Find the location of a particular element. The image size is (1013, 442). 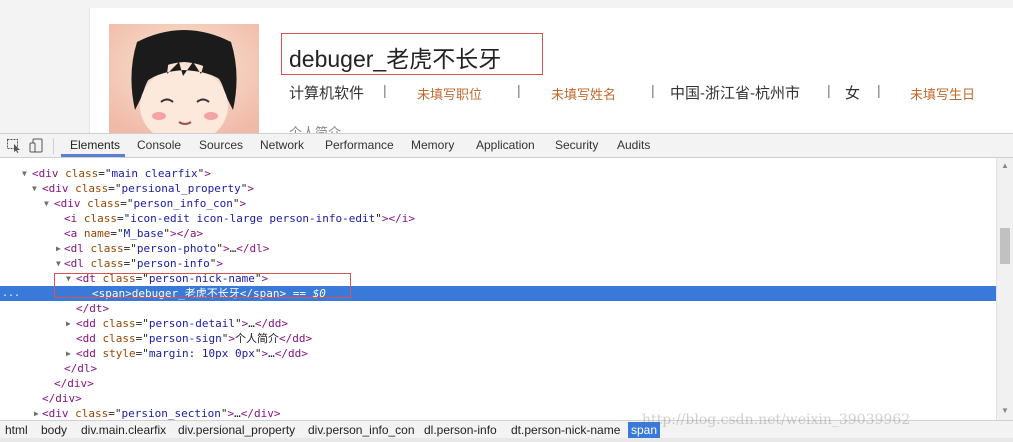

breadcrumb-item: div.person_info_con is located at coordinates (361, 430).